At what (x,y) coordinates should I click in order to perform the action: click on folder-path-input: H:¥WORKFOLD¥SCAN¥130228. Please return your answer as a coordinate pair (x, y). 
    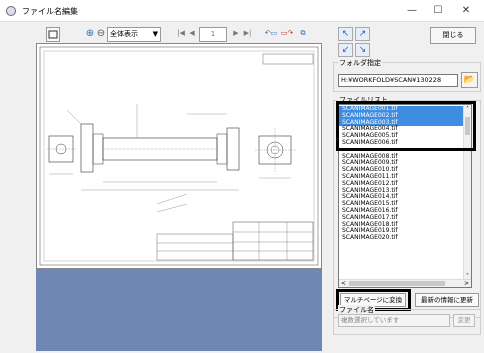
    Looking at the image, I should click on (398, 80).